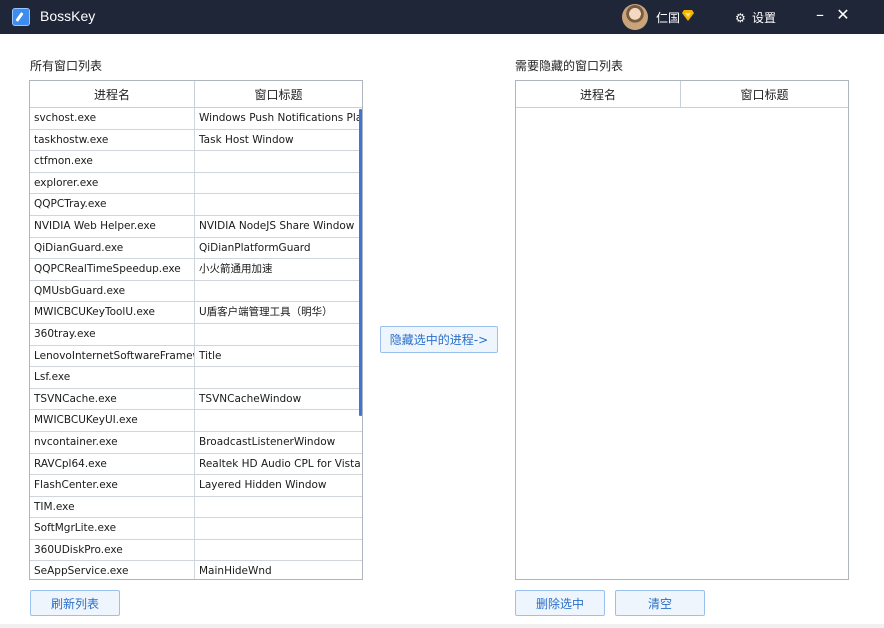 This screenshot has height=628, width=884. I want to click on process-name-cell: NVIDIA Web Helper.exe, so click(95, 225).